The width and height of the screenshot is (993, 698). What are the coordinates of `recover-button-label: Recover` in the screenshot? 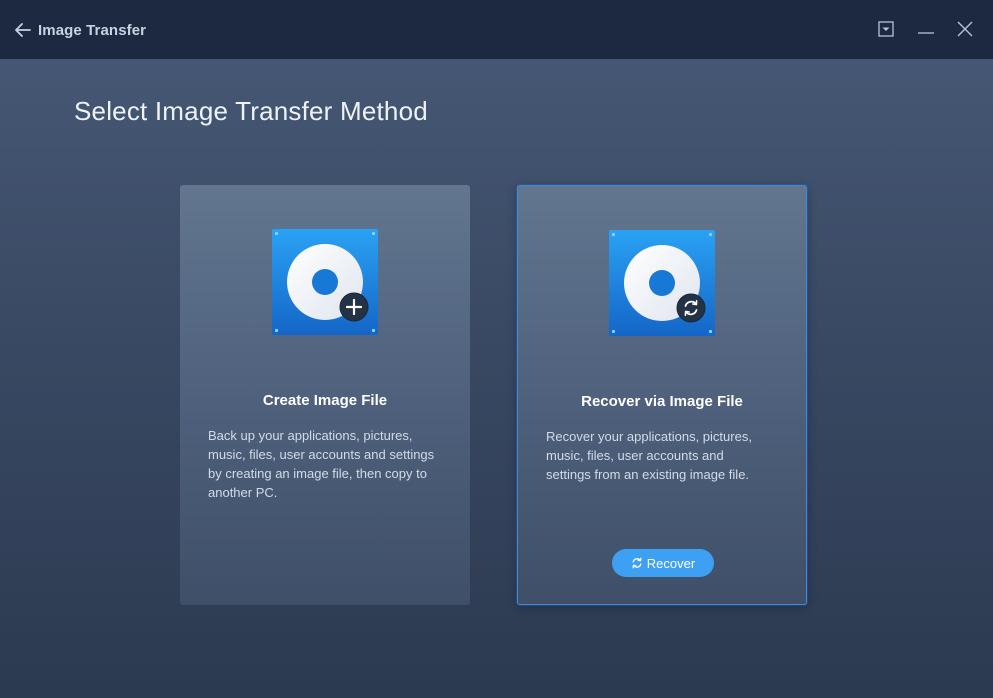 It's located at (671, 563).